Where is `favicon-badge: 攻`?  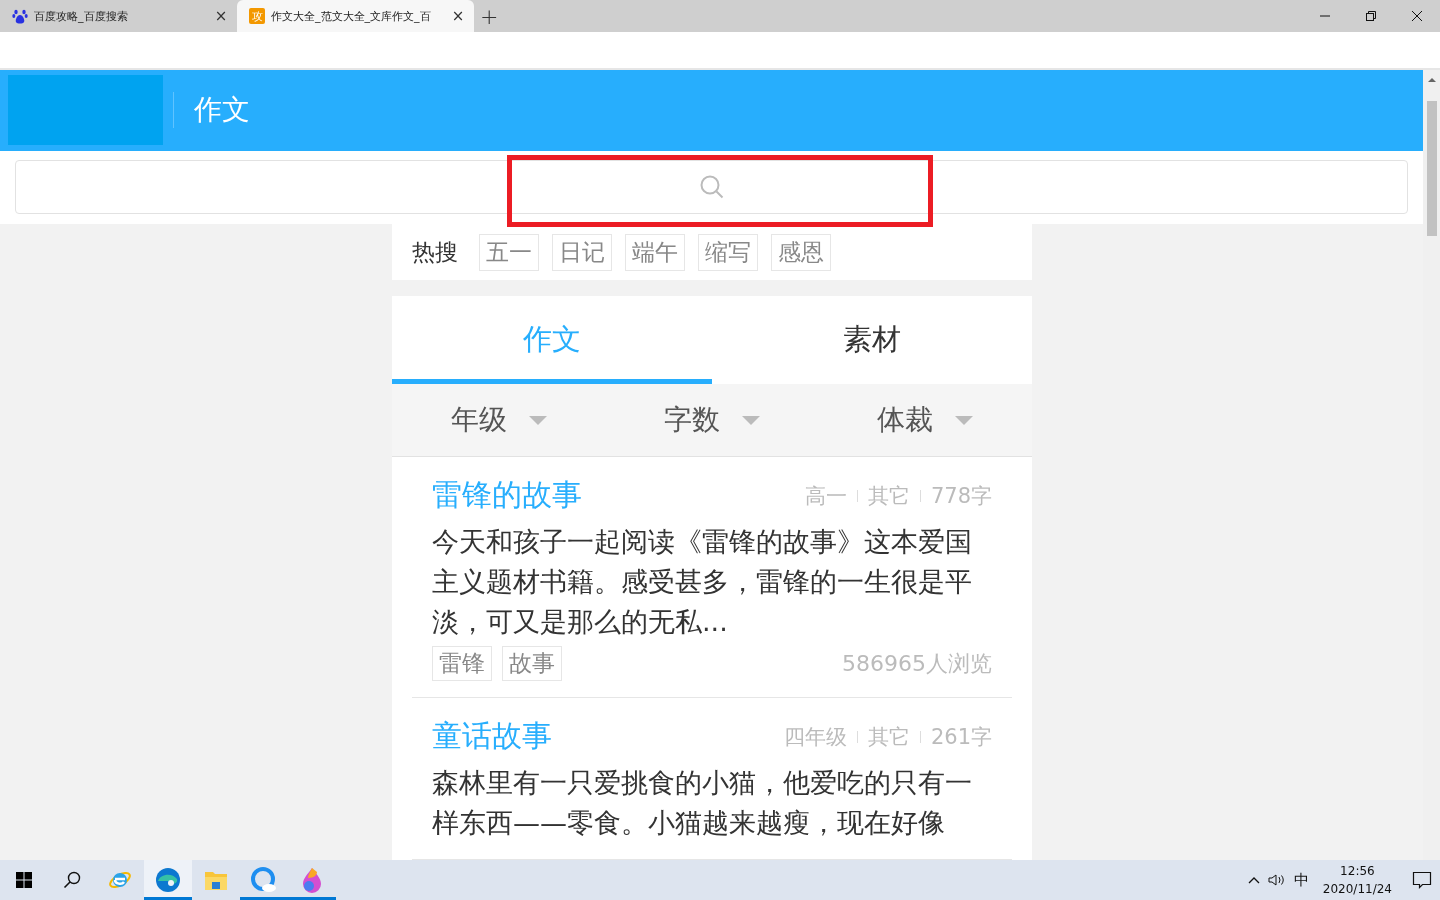 favicon-badge: 攻 is located at coordinates (257, 16).